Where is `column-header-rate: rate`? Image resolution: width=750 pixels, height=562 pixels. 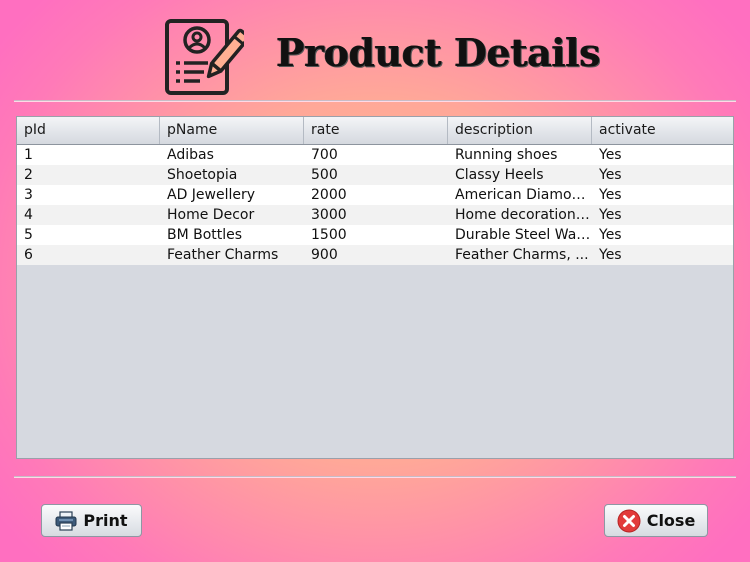 column-header-rate: rate is located at coordinates (376, 130).